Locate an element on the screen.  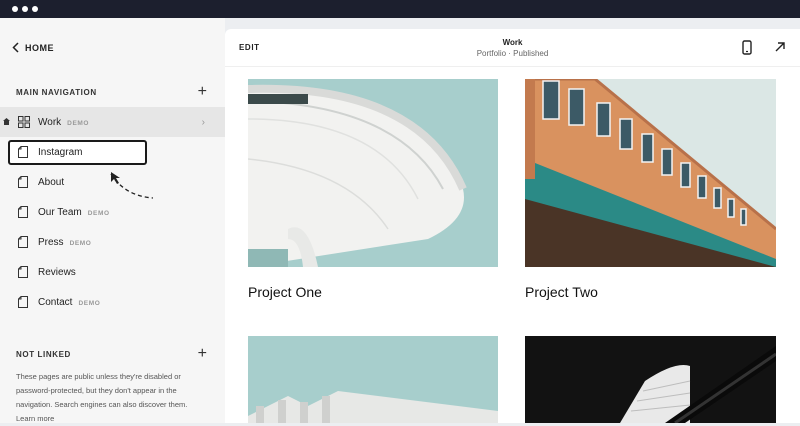
page-title: Work is located at coordinates (512, 42).